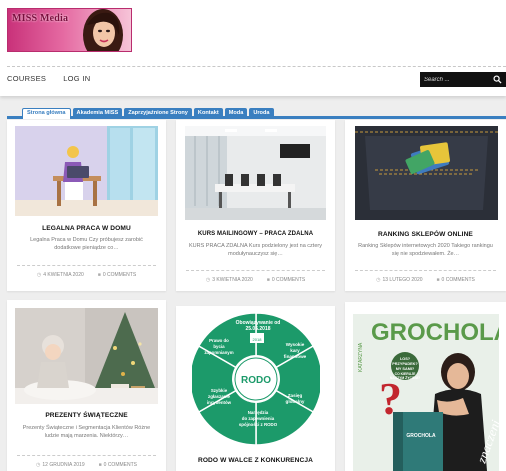 The height and width of the screenshot is (471, 506). Describe the element at coordinates (69, 30) in the screenshot. I see `site-logo: MISS Media` at that location.